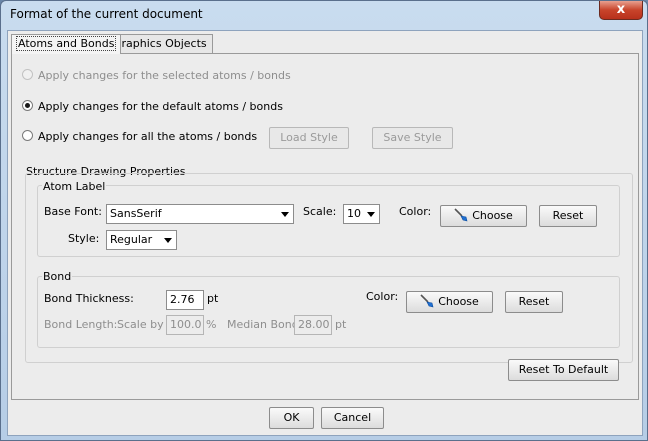 This screenshot has height=441, width=648. Describe the element at coordinates (621, 10) in the screenshot. I see `close-button: x` at that location.